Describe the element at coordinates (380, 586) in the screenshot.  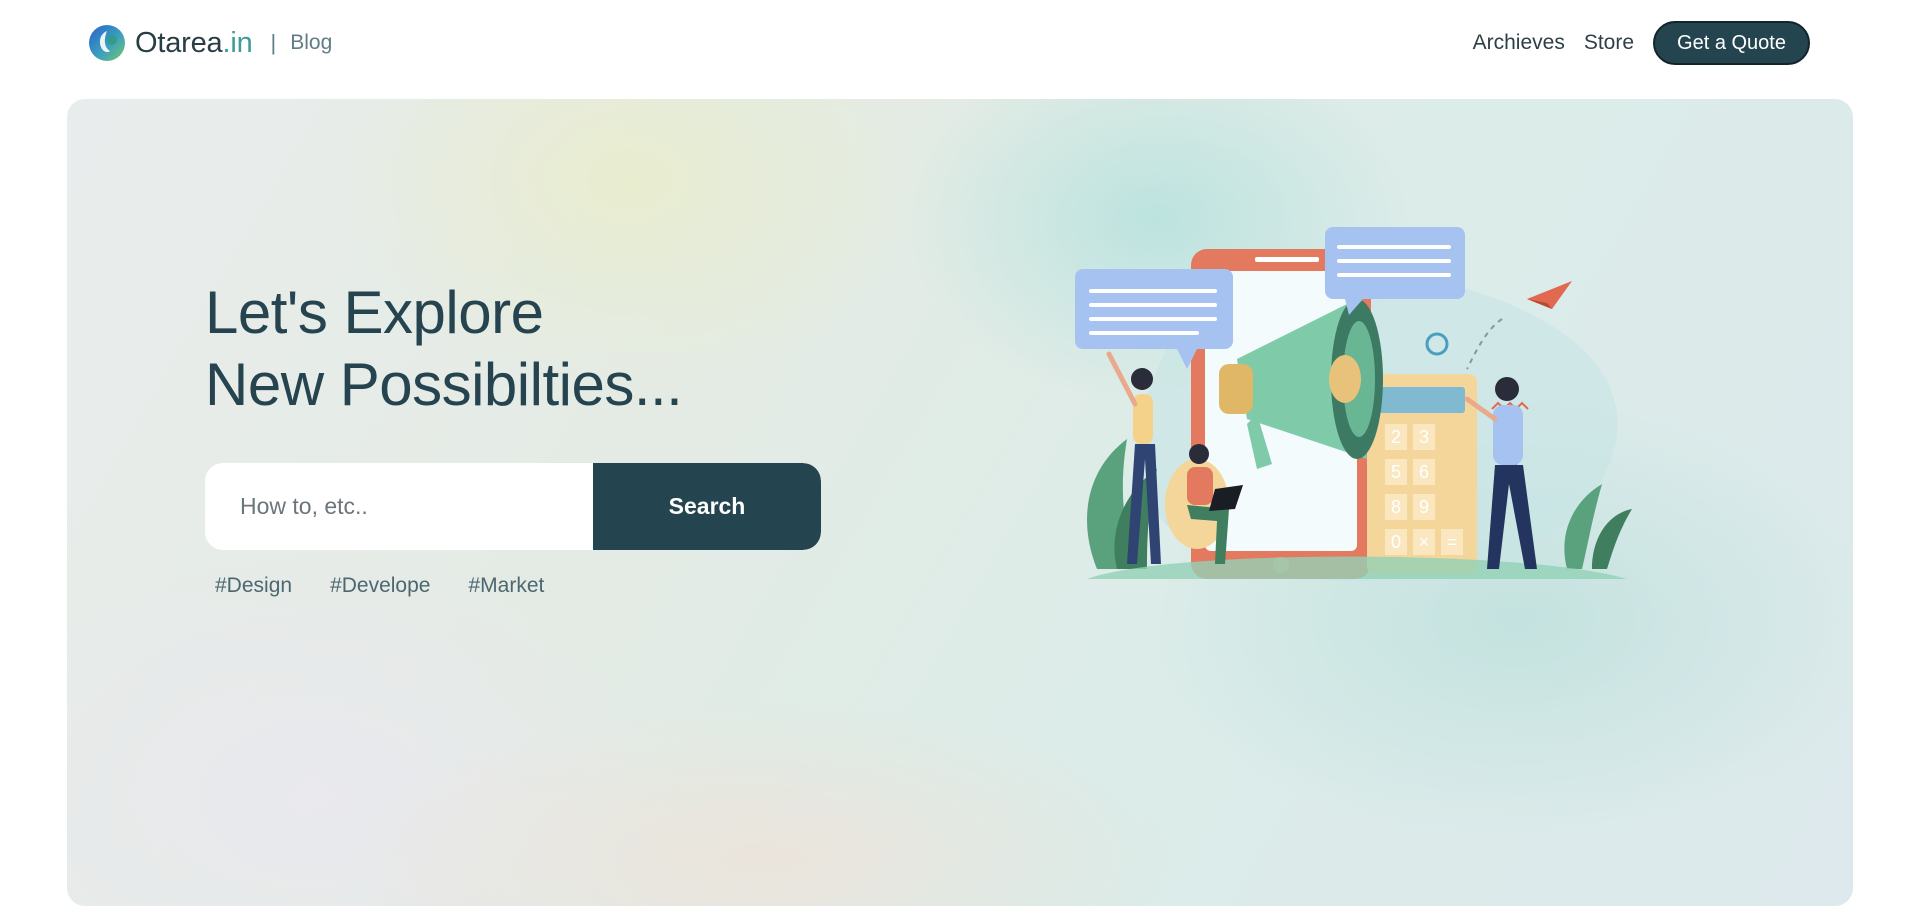
I see `tag-develope: #Develope` at that location.